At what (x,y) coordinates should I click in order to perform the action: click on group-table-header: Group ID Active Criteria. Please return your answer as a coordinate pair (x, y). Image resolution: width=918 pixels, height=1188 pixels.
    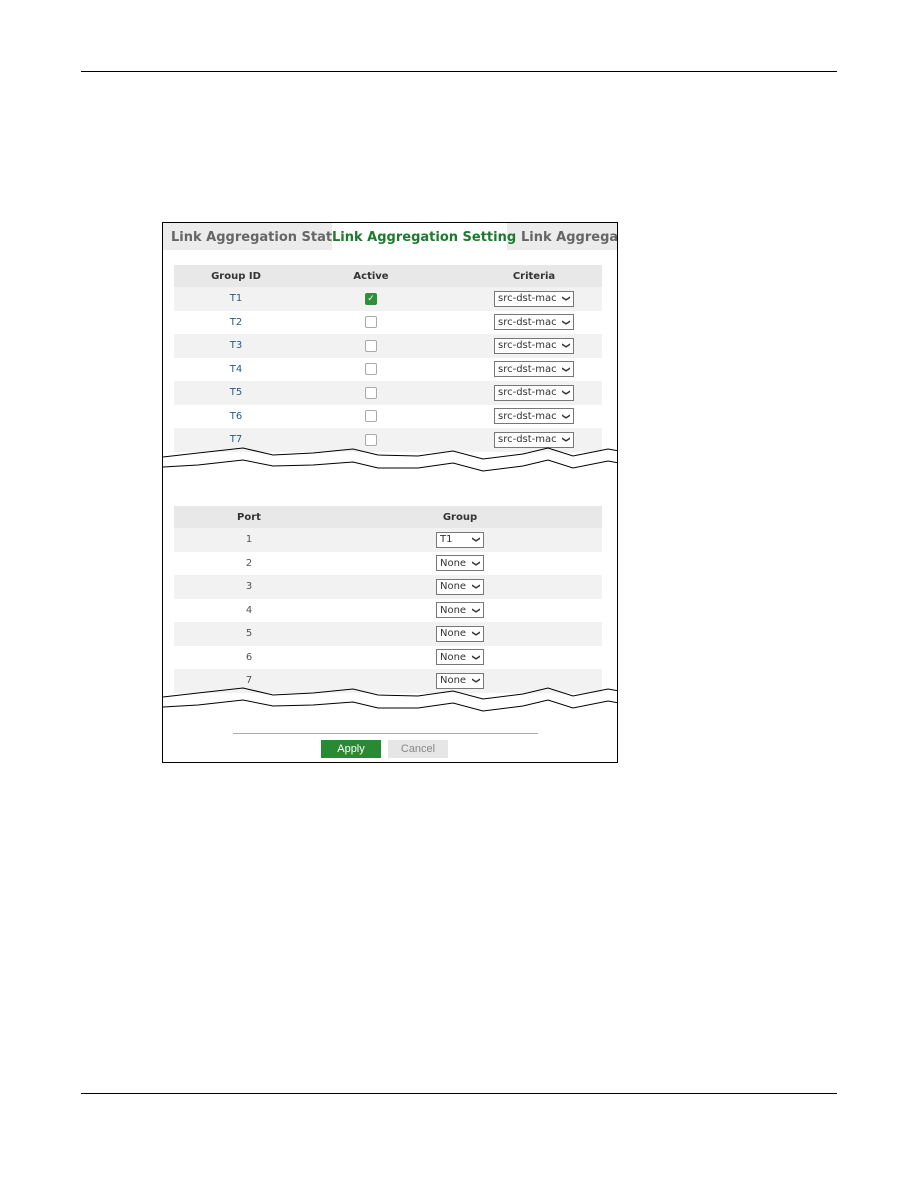
    Looking at the image, I should click on (388, 276).